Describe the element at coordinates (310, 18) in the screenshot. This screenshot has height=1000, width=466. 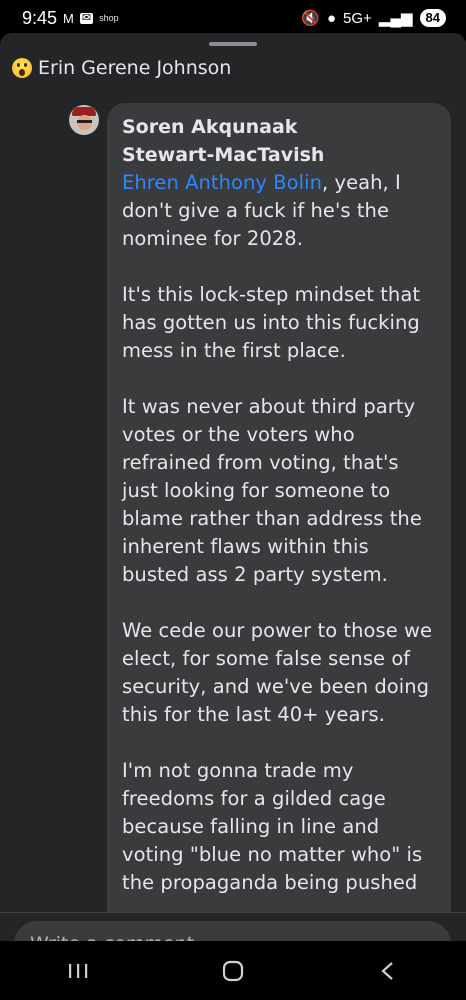
I see `mute-icon: 🔇` at that location.